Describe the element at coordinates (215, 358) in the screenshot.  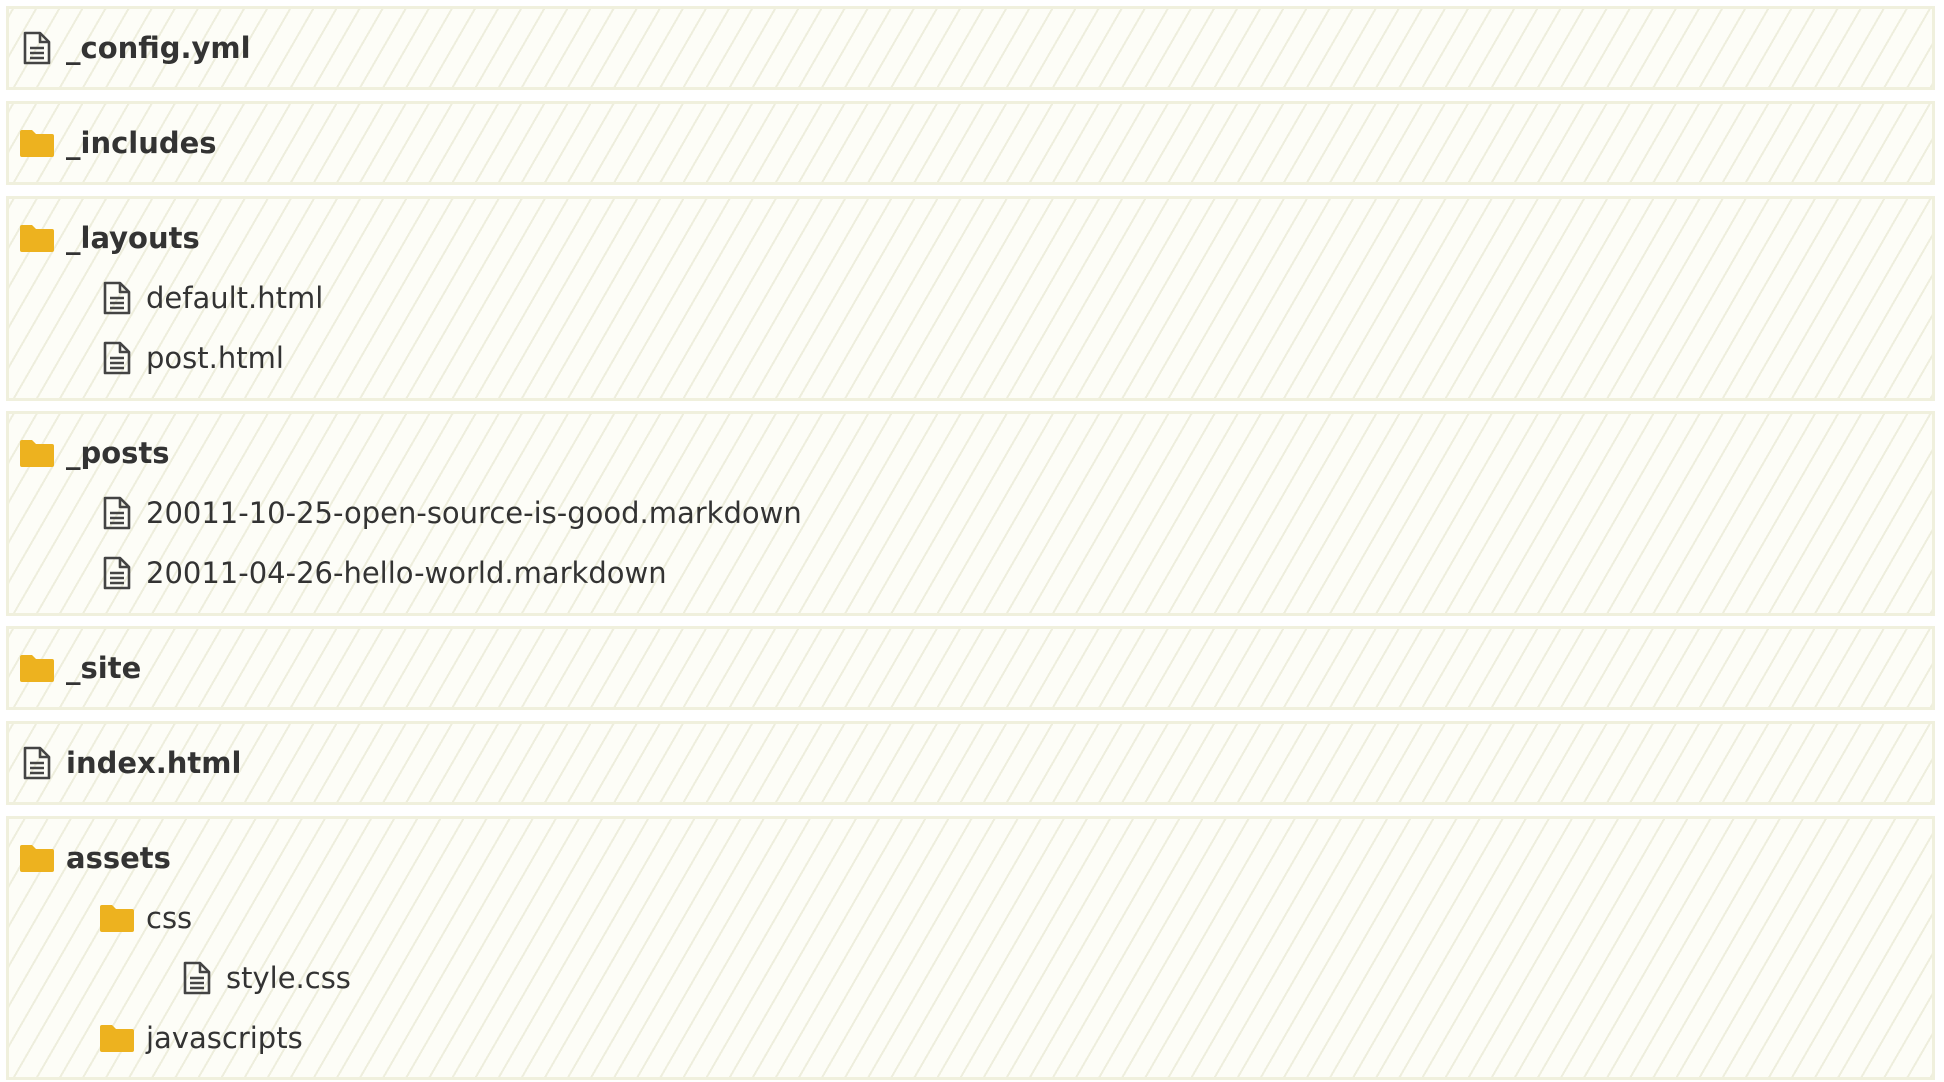
I see `tree-item-label: post.html` at that location.